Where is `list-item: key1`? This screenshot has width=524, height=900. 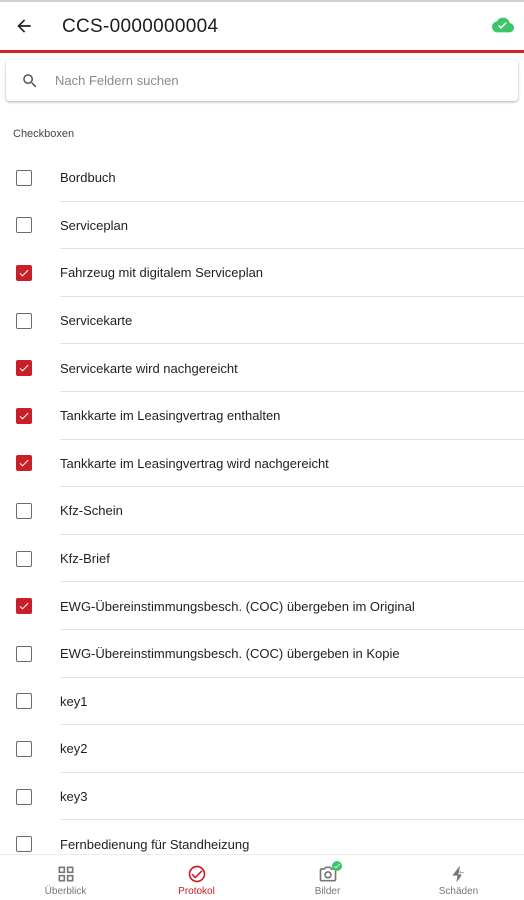 list-item: key1 is located at coordinates (262, 702).